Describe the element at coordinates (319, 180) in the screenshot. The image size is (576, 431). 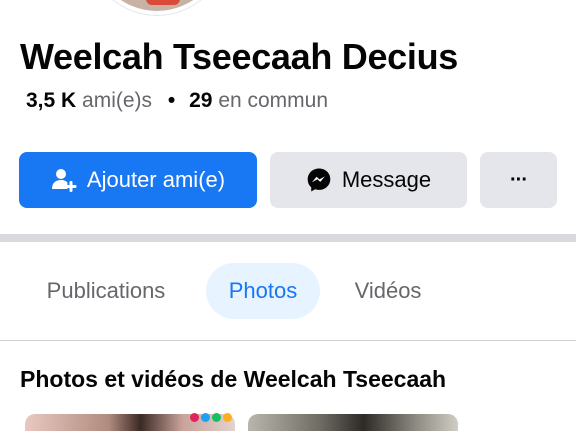
I see `messenger-icon` at that location.